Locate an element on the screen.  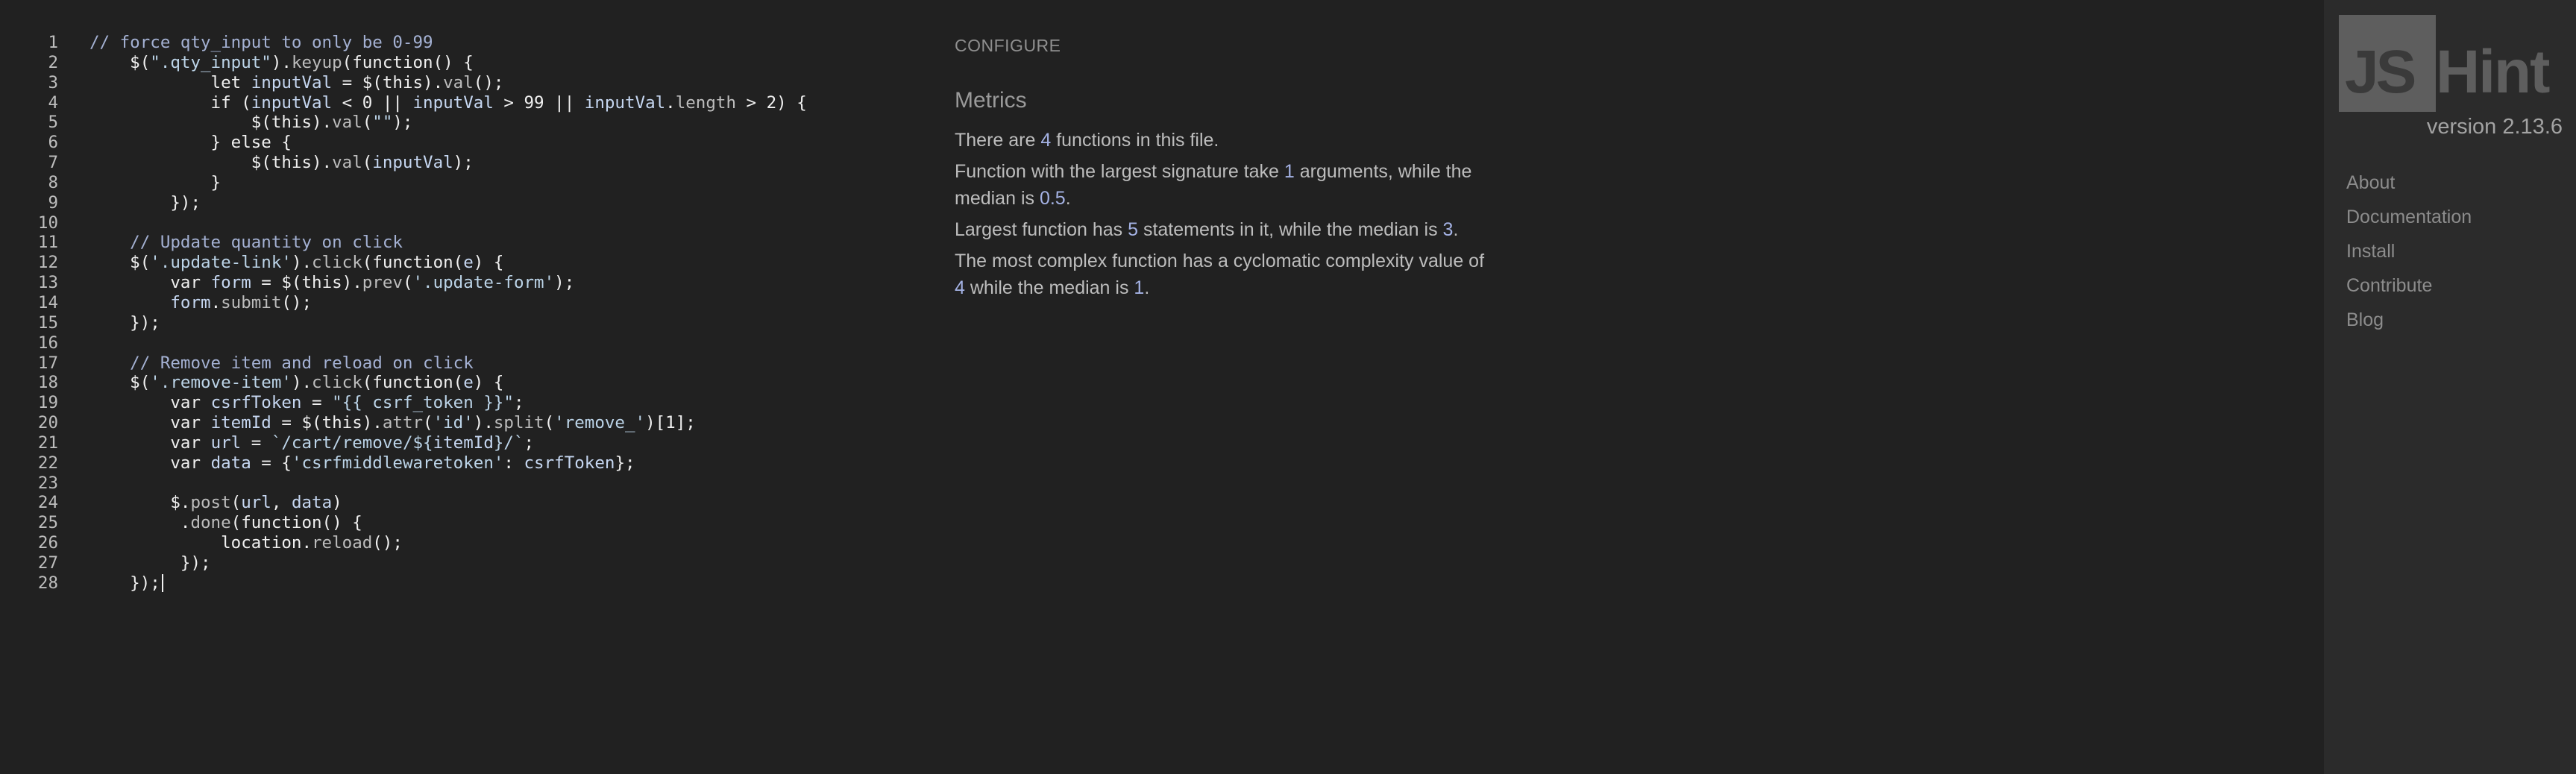
code-line: 17 // Remove item and reload on click is located at coordinates (455, 363).